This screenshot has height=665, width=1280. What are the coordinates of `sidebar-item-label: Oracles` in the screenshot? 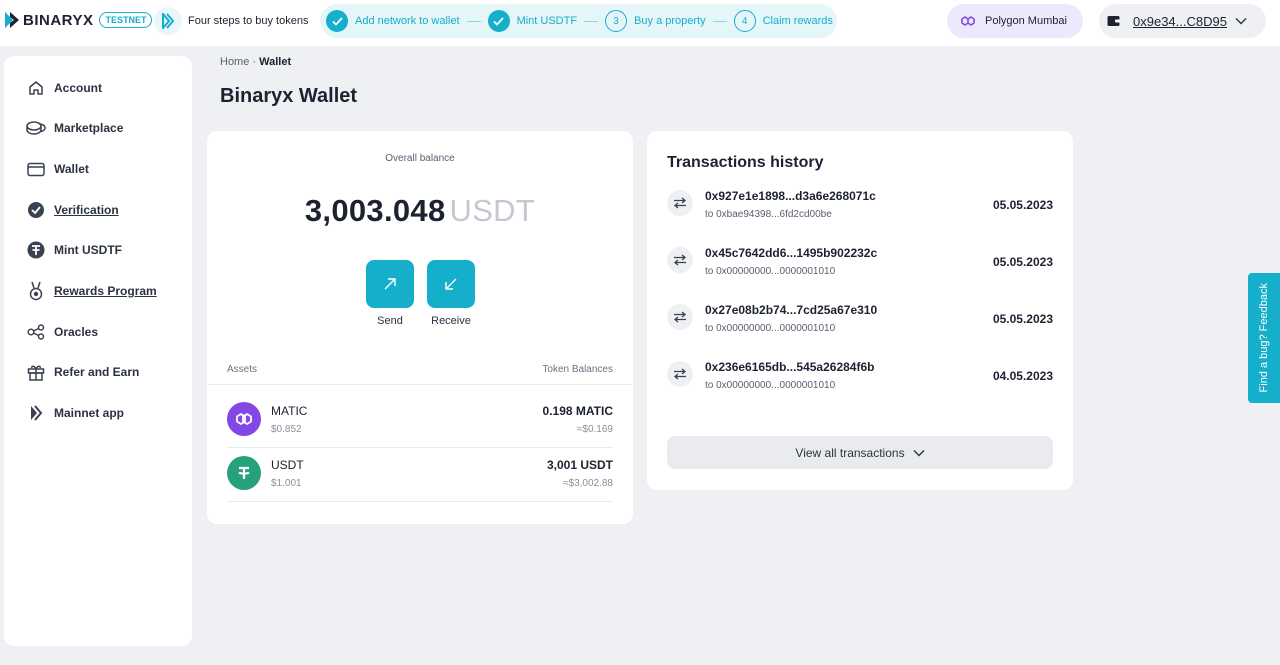 It's located at (76, 332).